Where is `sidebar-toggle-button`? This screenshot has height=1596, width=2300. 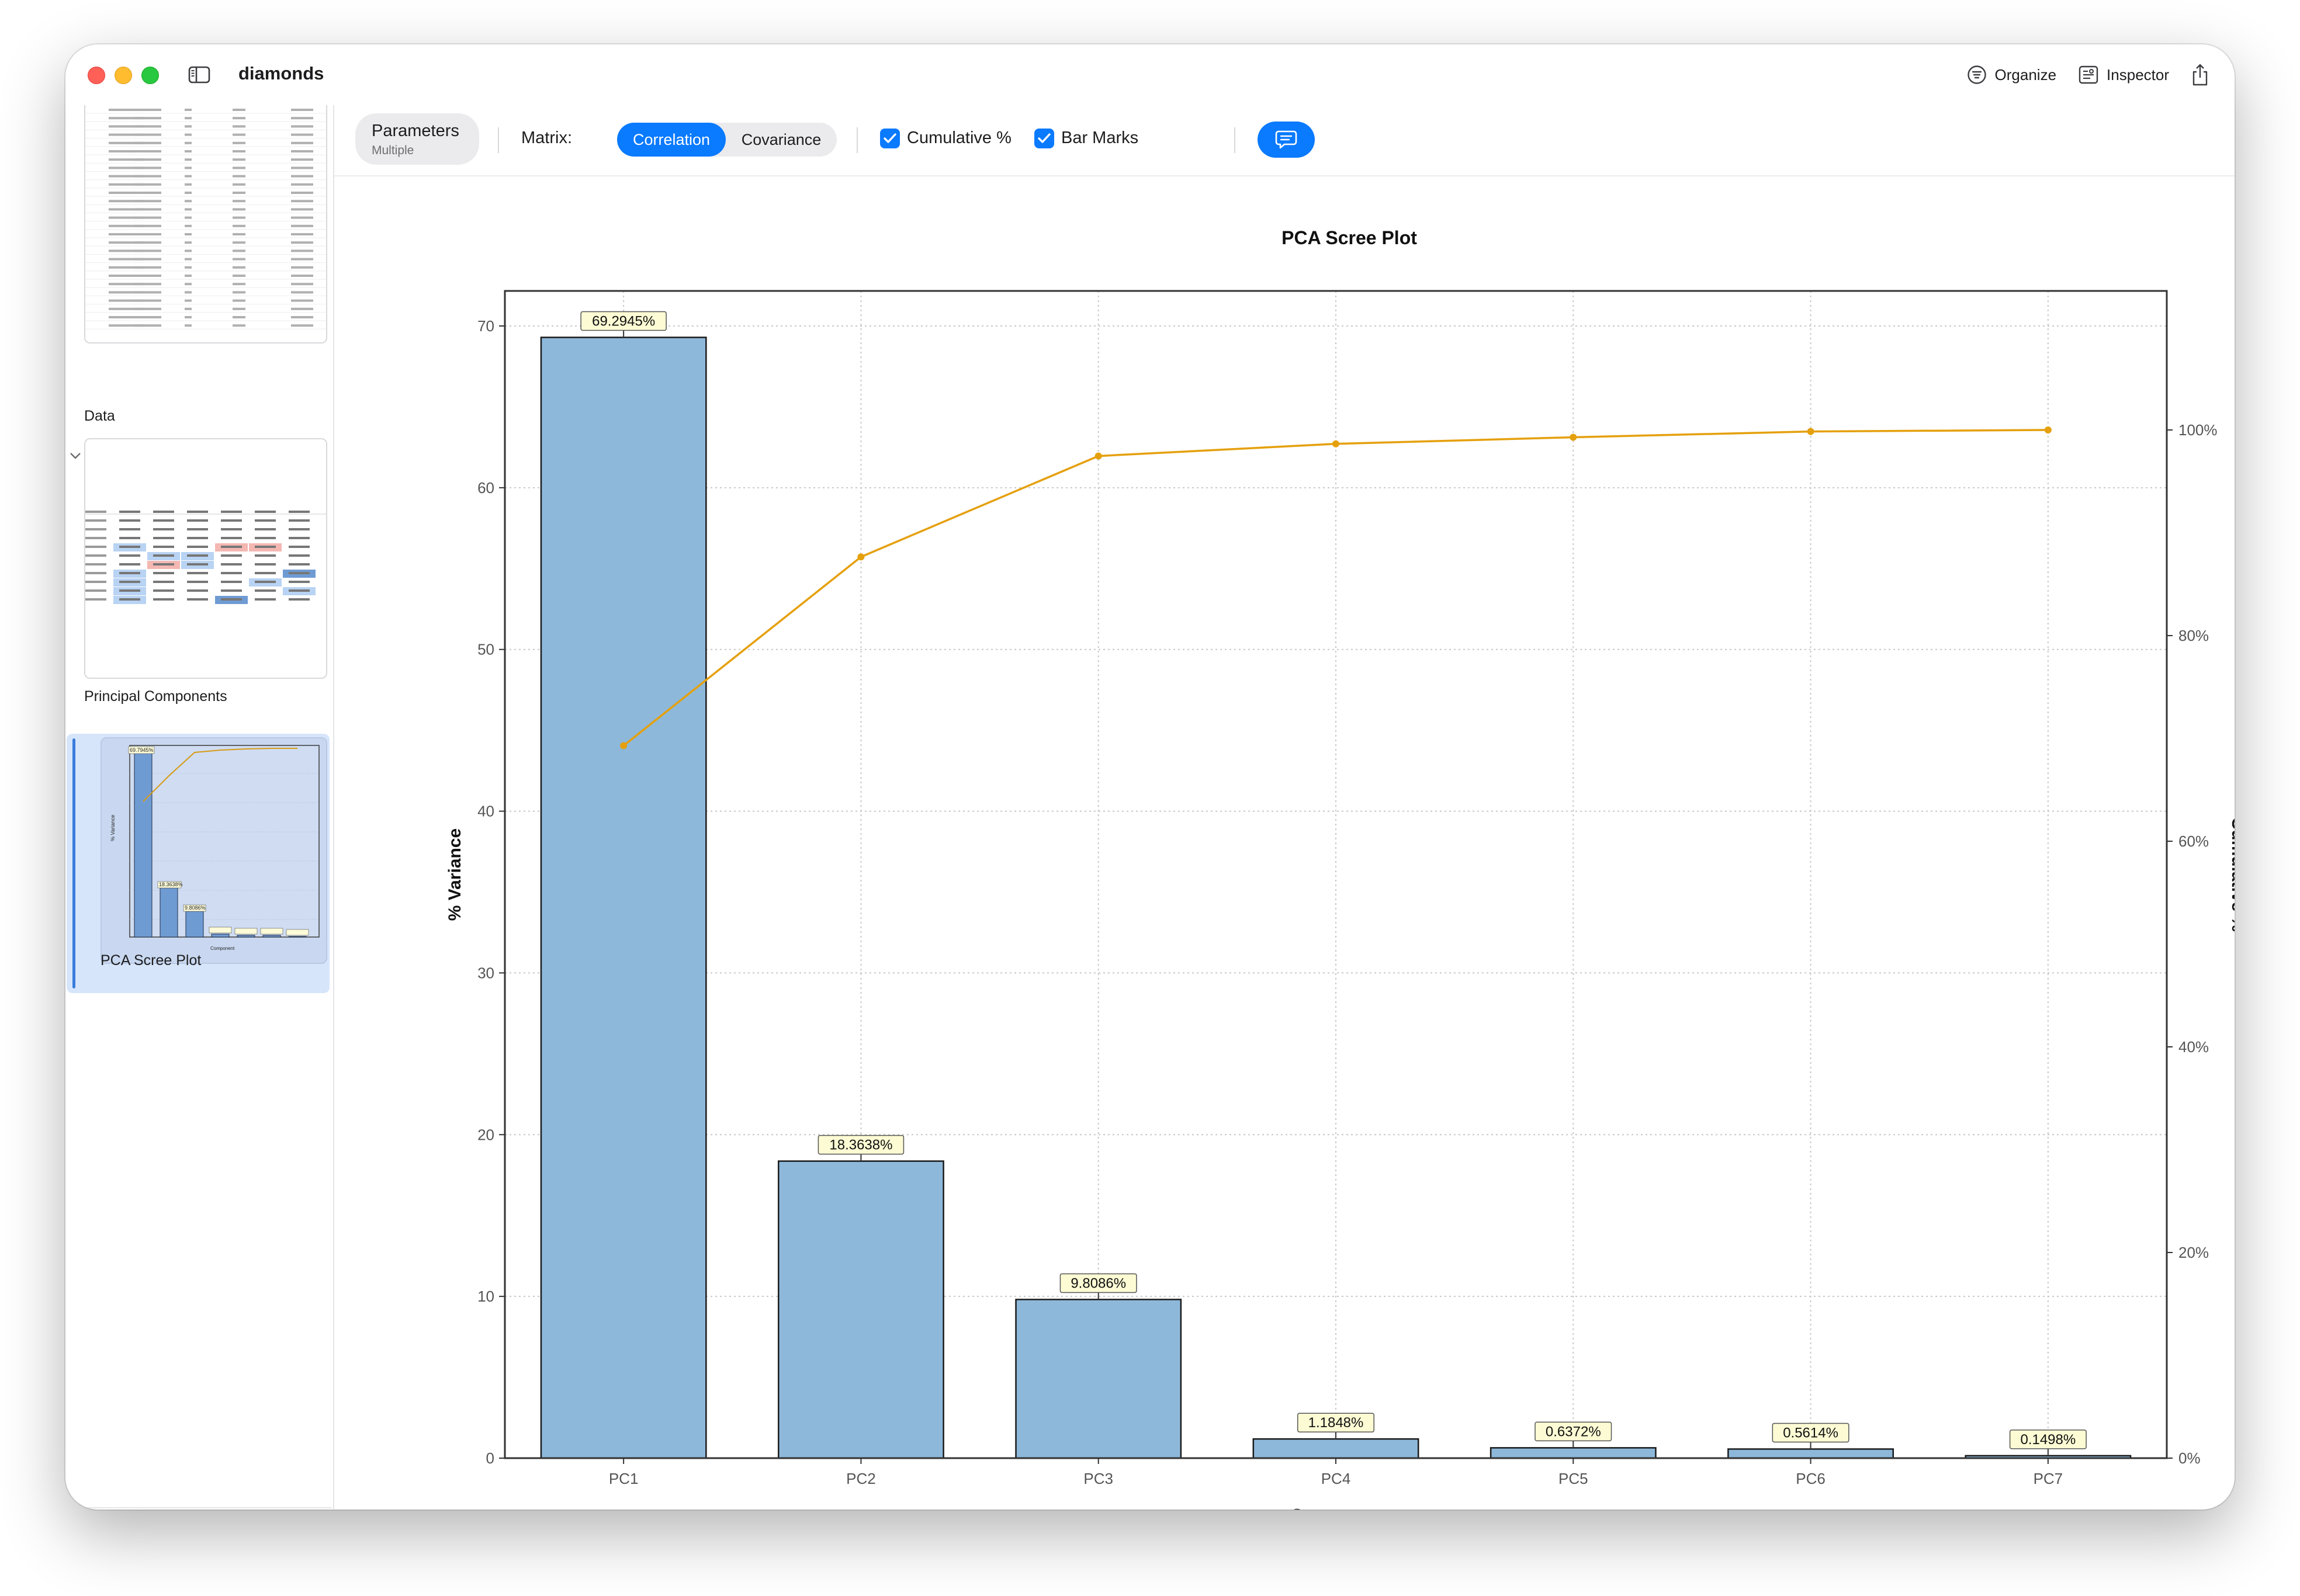
sidebar-toggle-button is located at coordinates (199, 75).